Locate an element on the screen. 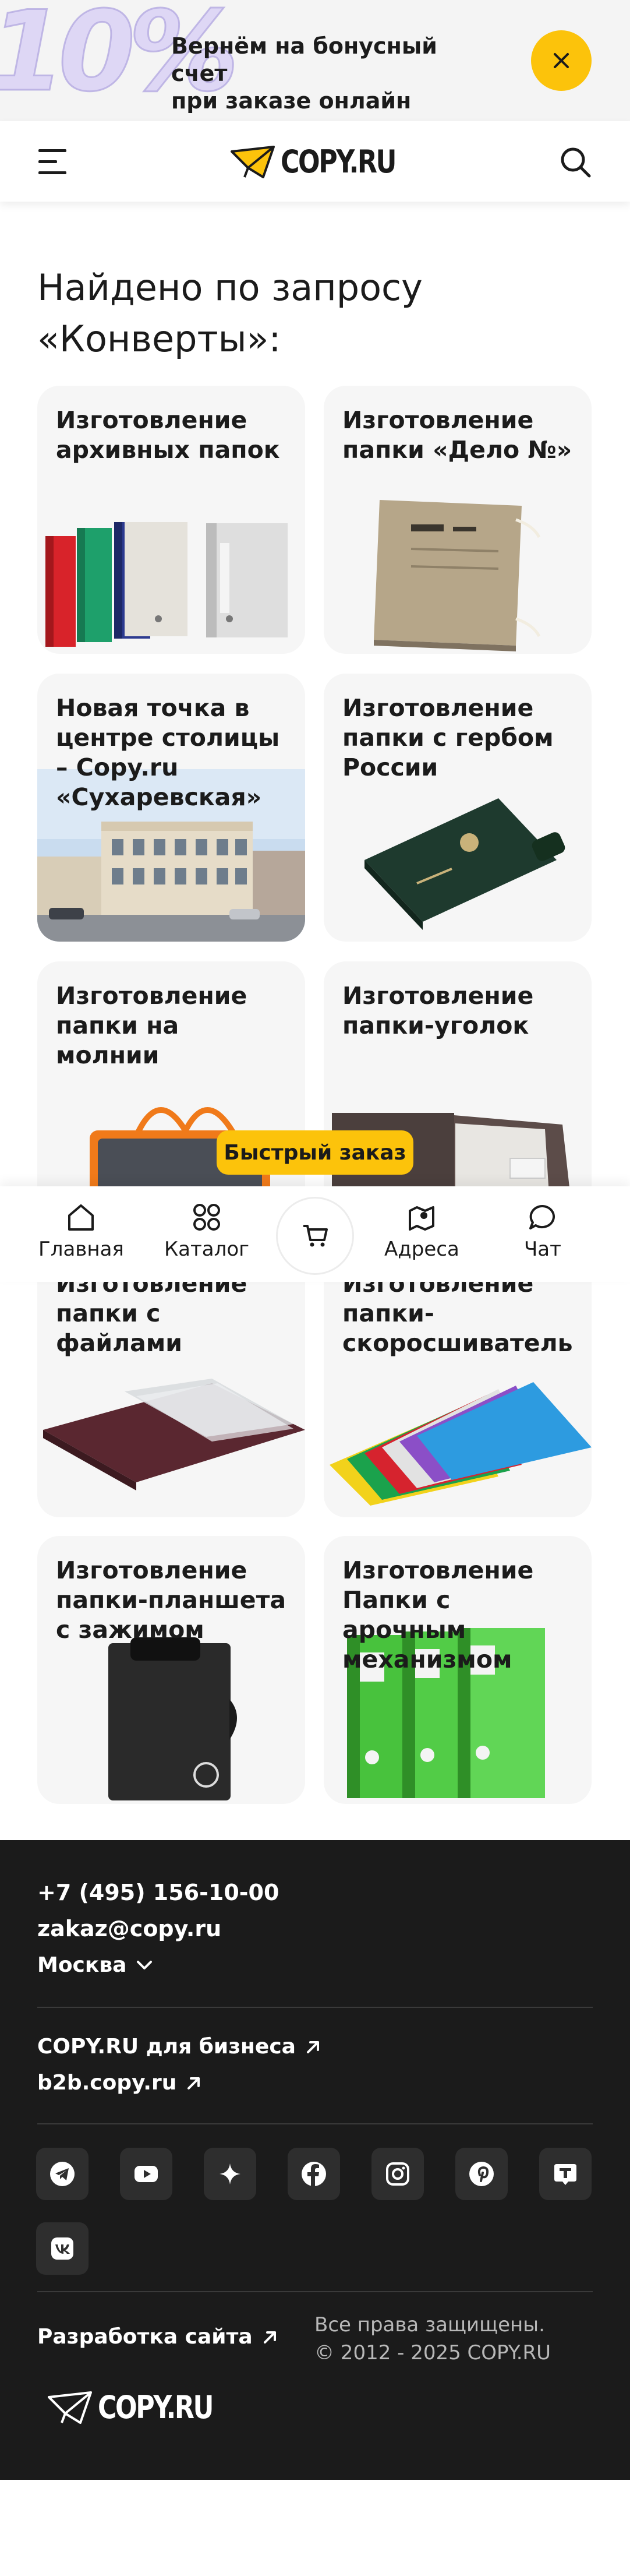 Image resolution: width=630 pixels, height=2576 pixels. card-title: Изготовление папки-планшета с зажимом is located at coordinates (171, 1600).